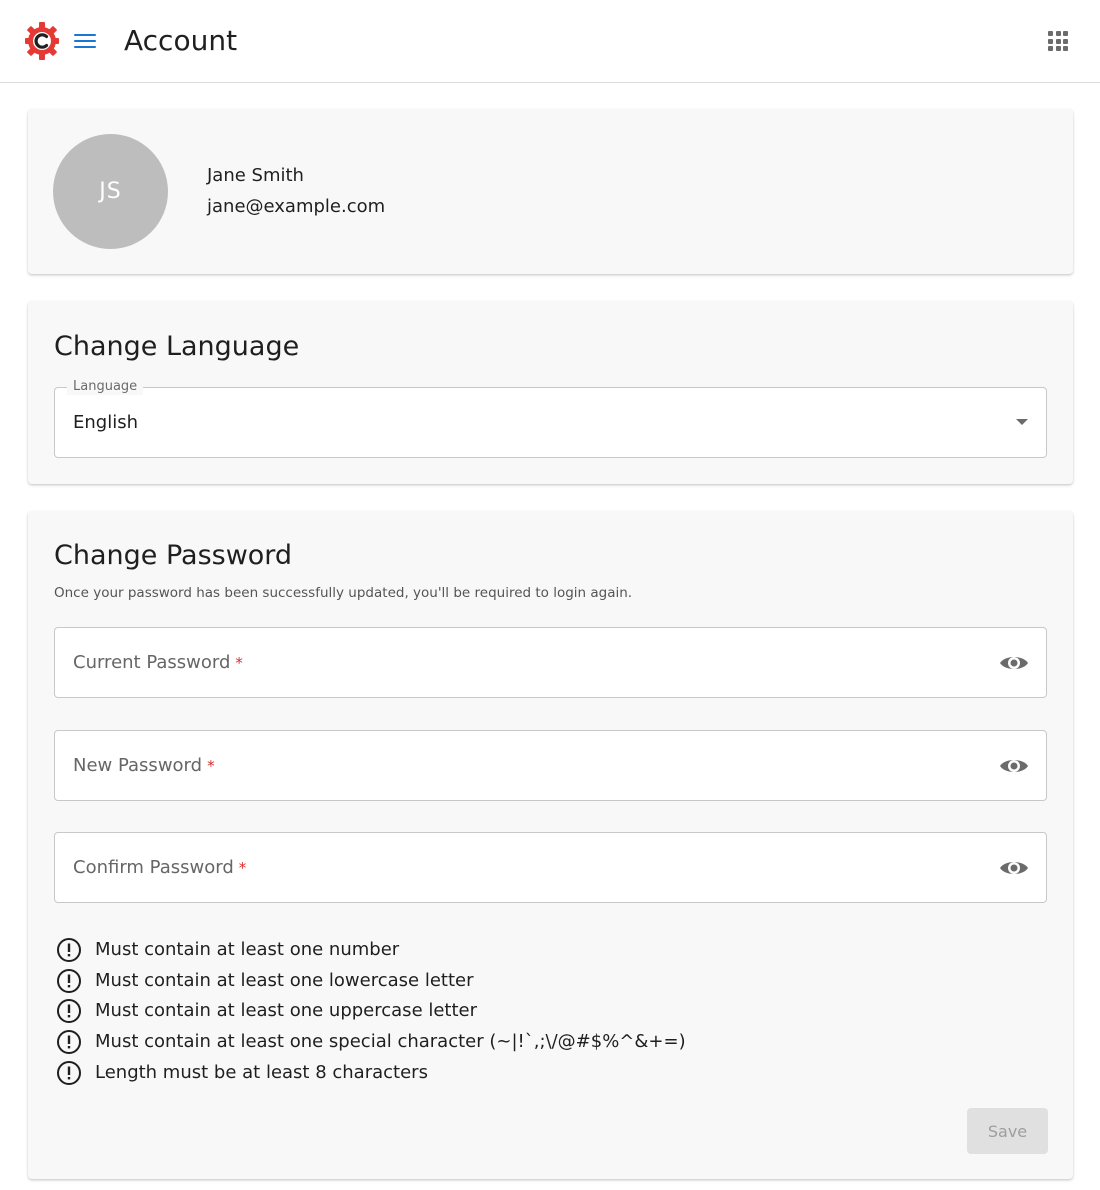 The image size is (1100, 1190). Describe the element at coordinates (86, 41) in the screenshot. I see `menu-icon` at that location.